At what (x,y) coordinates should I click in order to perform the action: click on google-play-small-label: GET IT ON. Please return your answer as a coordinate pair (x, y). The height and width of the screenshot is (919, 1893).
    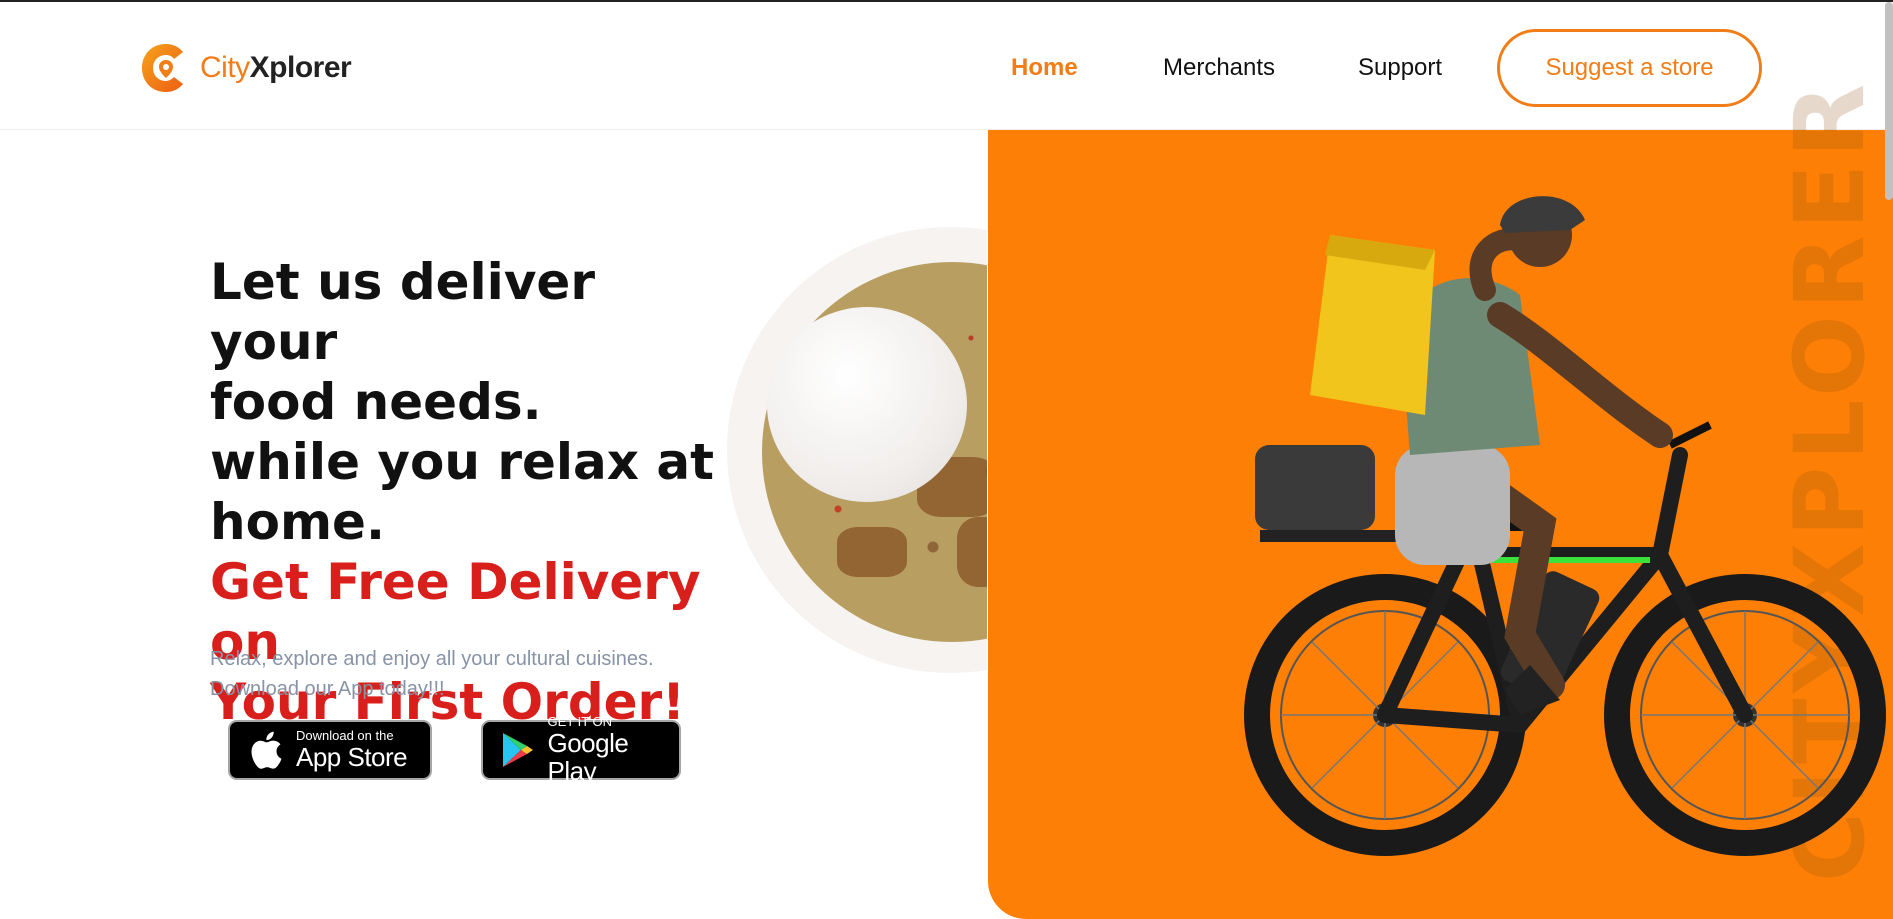
    Looking at the image, I should click on (580, 721).